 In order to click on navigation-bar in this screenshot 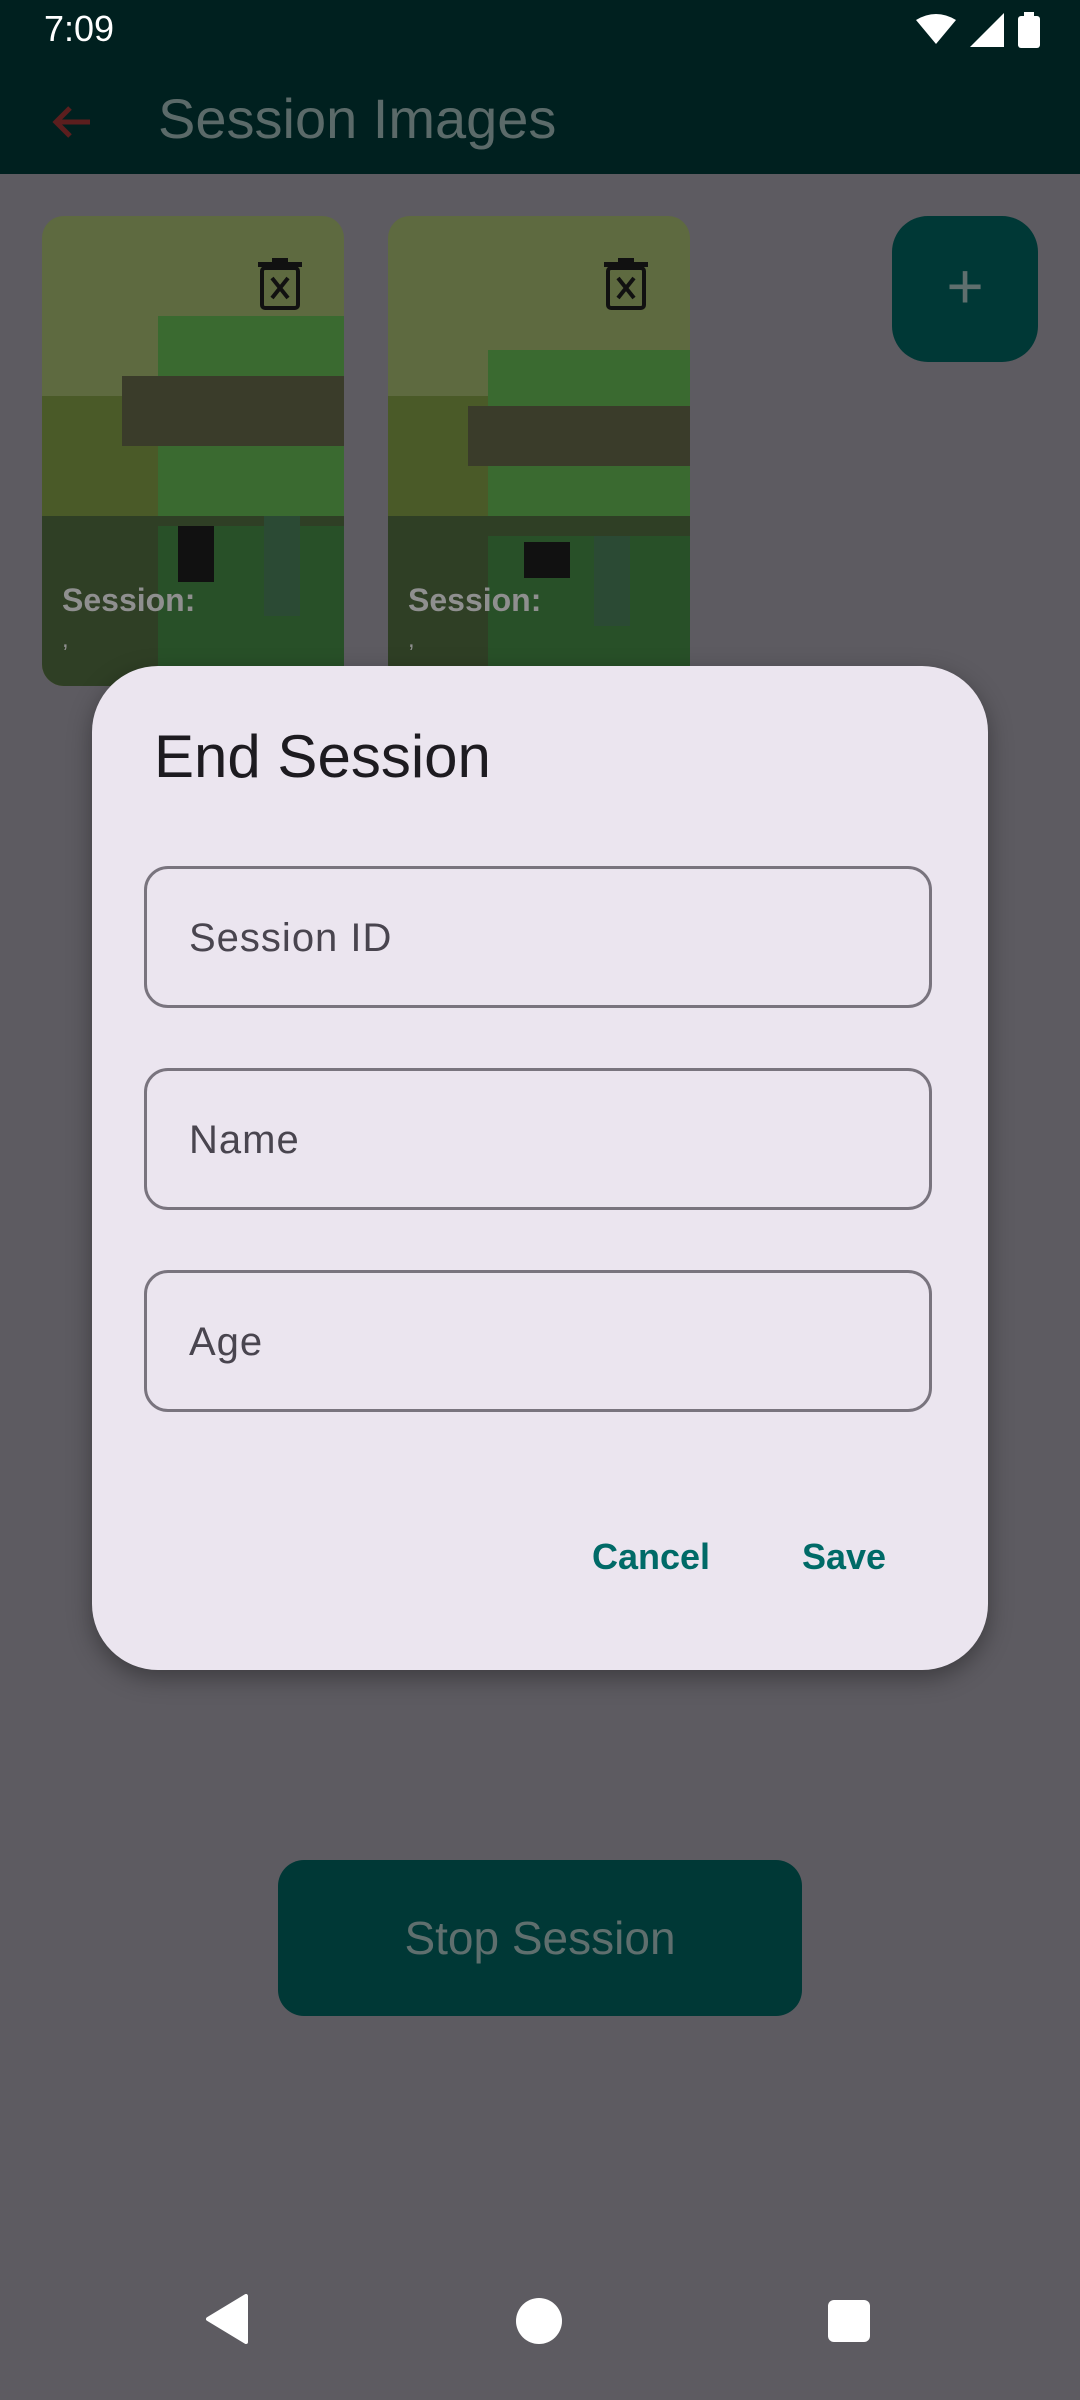, I will do `click(540, 2335)`.